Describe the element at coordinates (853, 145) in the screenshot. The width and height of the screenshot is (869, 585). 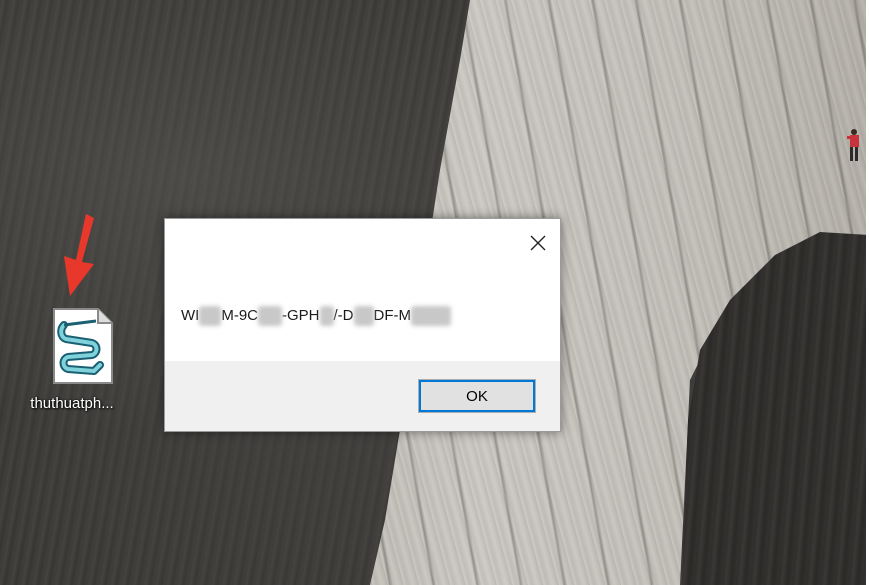
I see `climber-figure` at that location.